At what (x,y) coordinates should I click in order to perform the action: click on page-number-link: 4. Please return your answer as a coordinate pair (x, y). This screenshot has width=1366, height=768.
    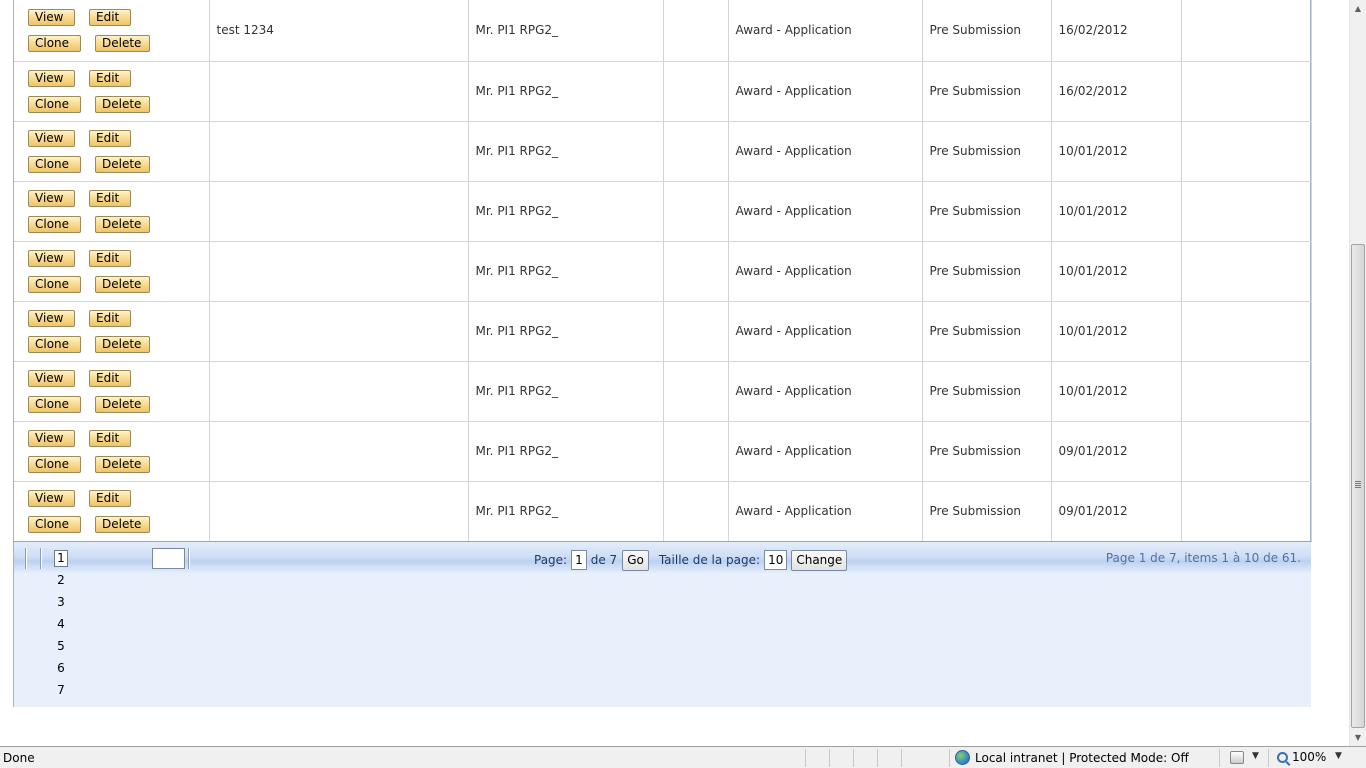
    Looking at the image, I should click on (61, 627).